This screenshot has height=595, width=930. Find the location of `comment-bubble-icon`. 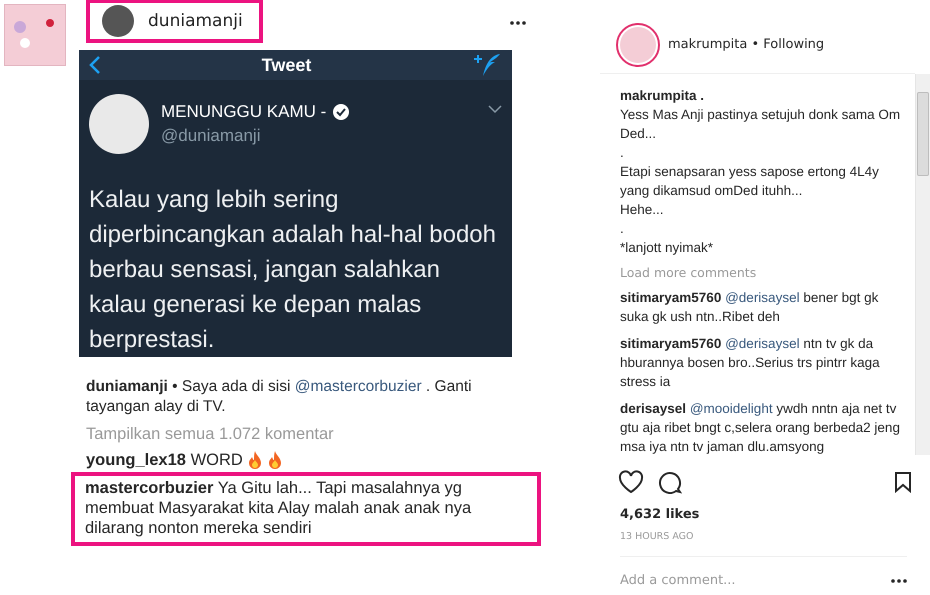

comment-bubble-icon is located at coordinates (670, 482).